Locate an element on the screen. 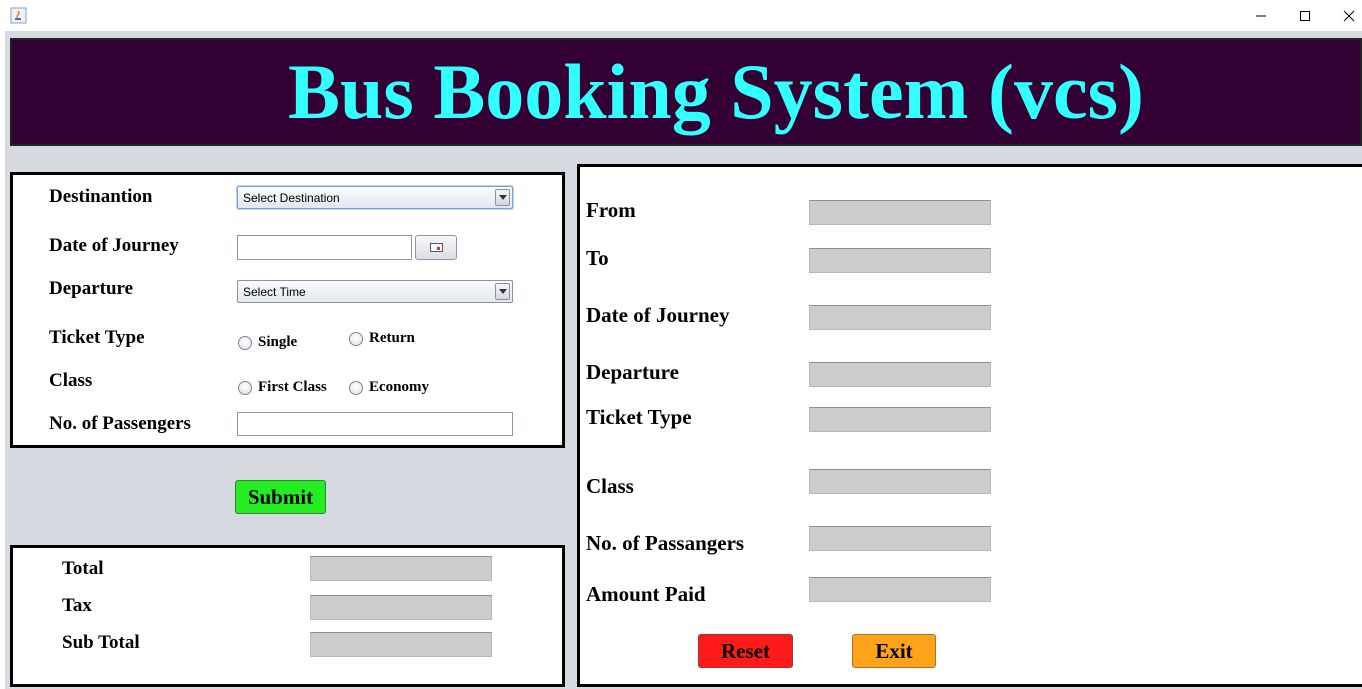  maximize-button is located at coordinates (1305, 15).